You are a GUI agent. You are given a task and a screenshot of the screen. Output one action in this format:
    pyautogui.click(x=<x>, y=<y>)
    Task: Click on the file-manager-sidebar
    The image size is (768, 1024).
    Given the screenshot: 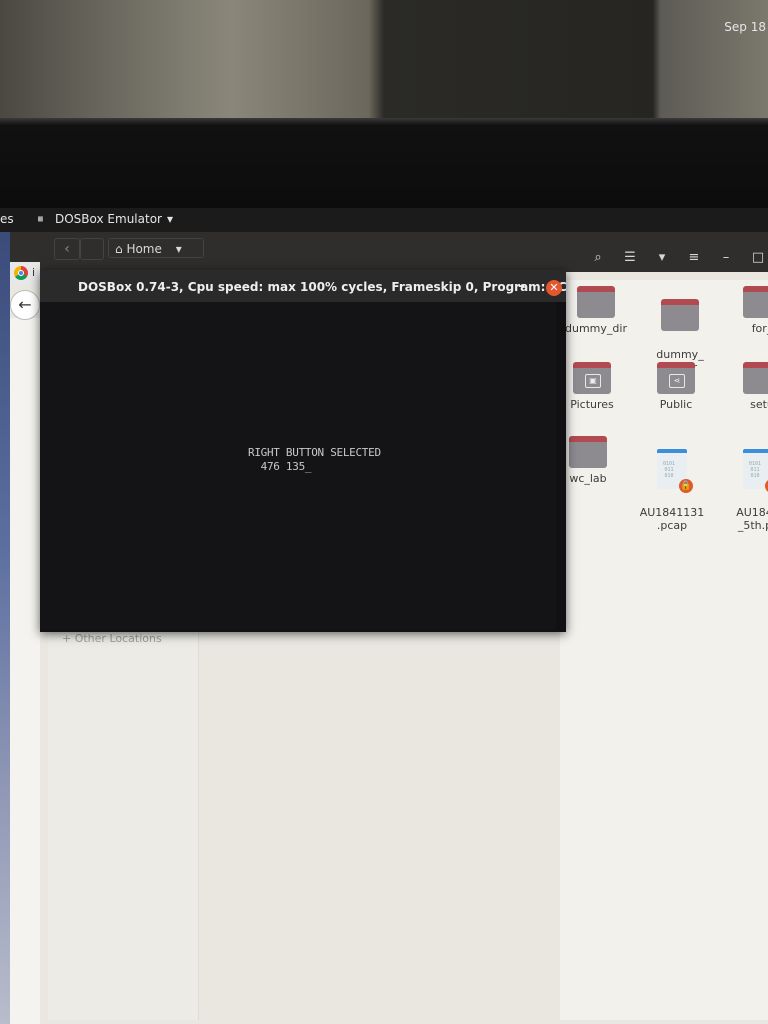 What is the action you would take?
    pyautogui.click(x=123, y=820)
    